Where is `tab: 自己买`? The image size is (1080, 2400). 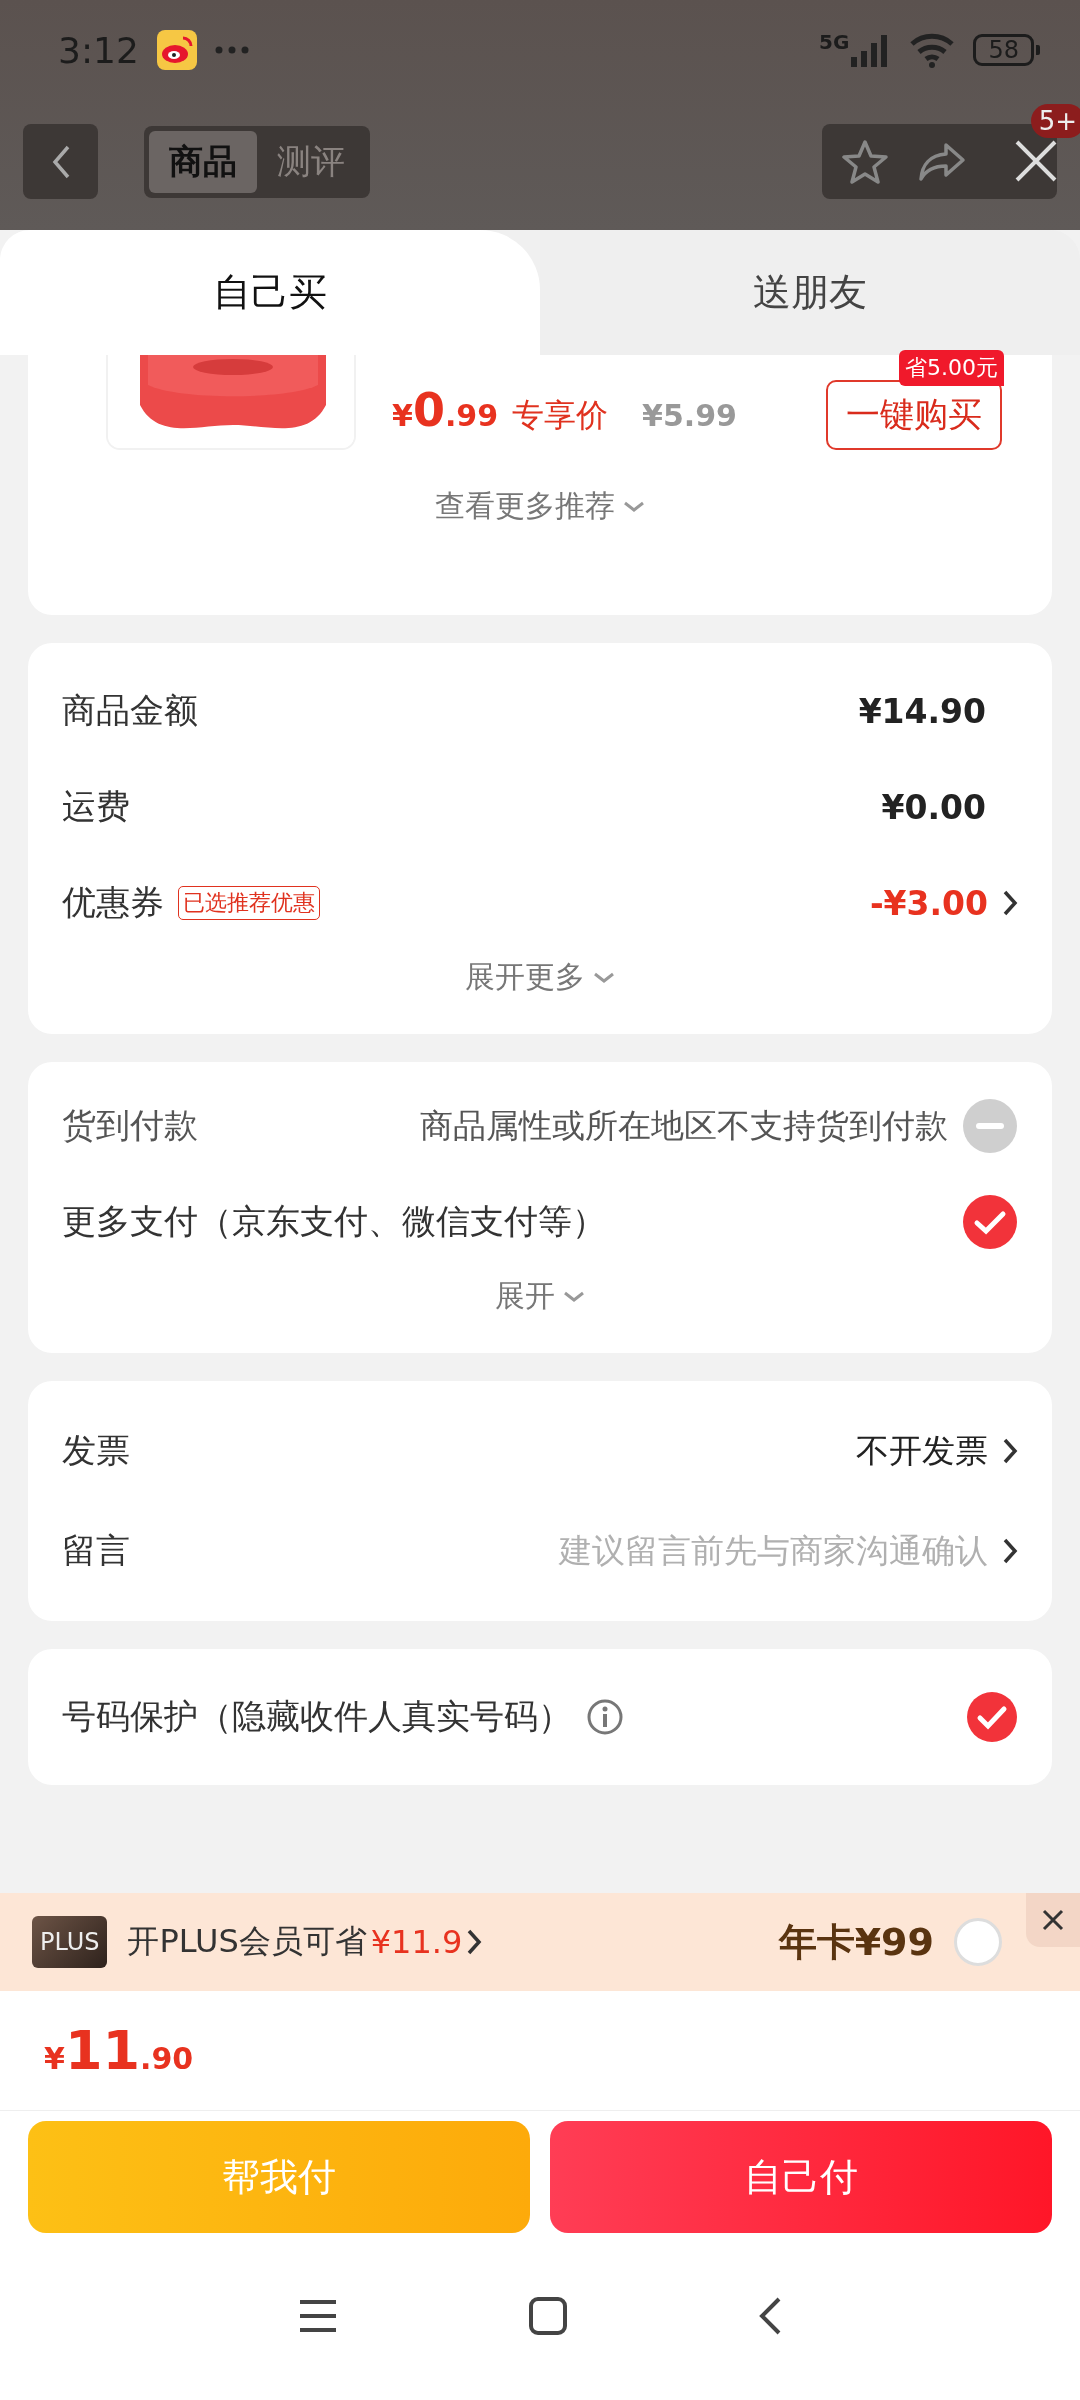
tab: 自己买 is located at coordinates (270, 292).